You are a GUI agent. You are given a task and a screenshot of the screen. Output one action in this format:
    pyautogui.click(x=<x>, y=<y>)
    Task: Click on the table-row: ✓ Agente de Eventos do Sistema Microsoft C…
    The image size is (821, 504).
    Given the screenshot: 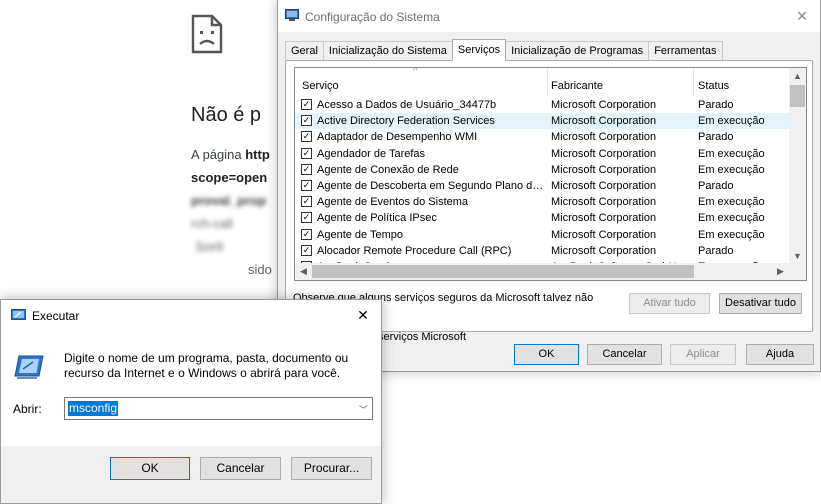 What is the action you would take?
    pyautogui.click(x=542, y=202)
    